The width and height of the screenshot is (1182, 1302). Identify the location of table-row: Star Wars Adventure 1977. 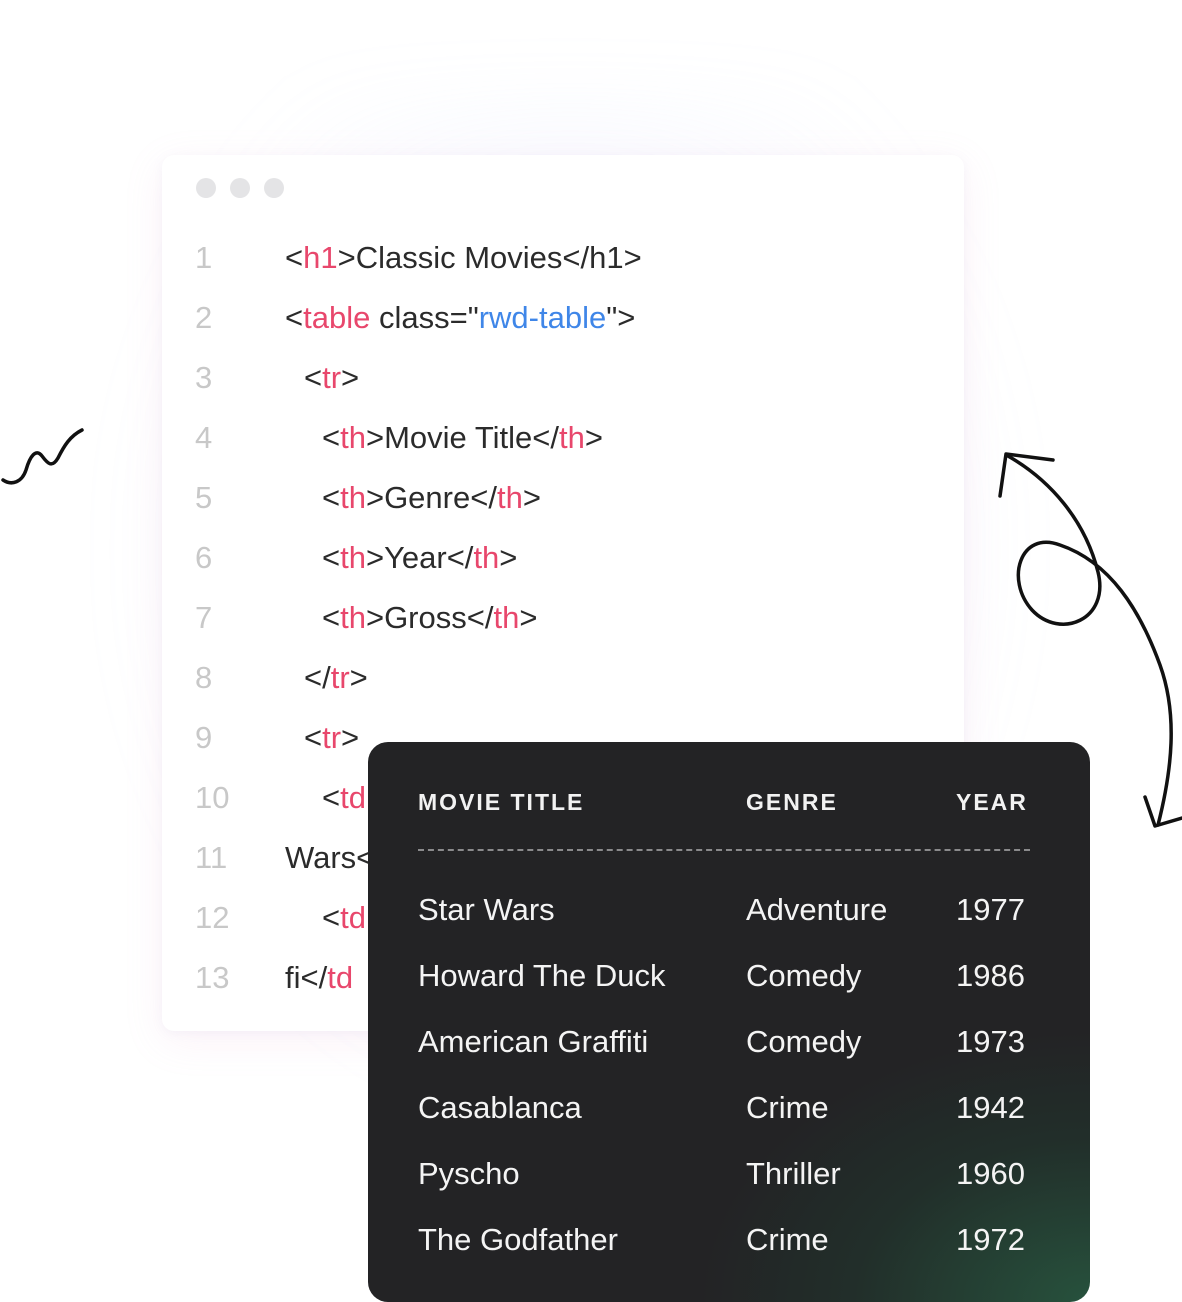
(729, 912).